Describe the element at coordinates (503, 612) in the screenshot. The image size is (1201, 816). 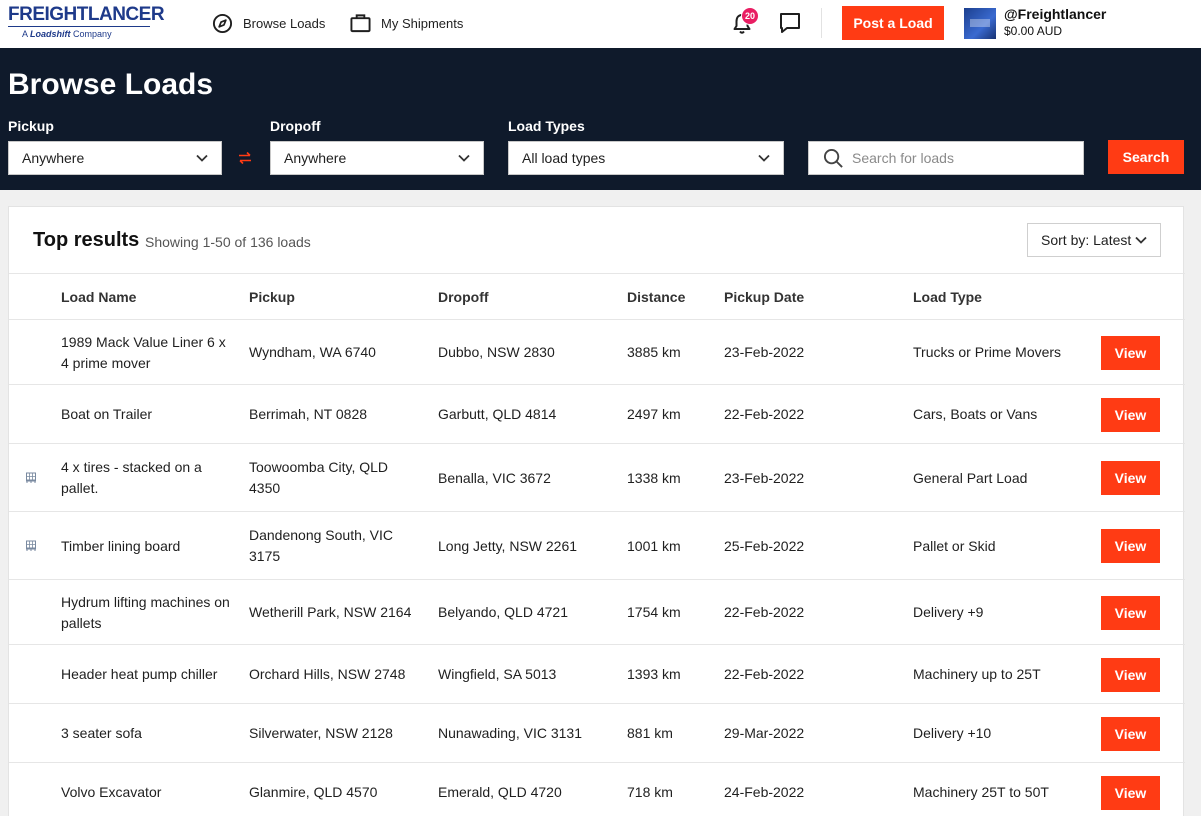
I see `dropoff-location: Belyando, QLD 4721` at that location.